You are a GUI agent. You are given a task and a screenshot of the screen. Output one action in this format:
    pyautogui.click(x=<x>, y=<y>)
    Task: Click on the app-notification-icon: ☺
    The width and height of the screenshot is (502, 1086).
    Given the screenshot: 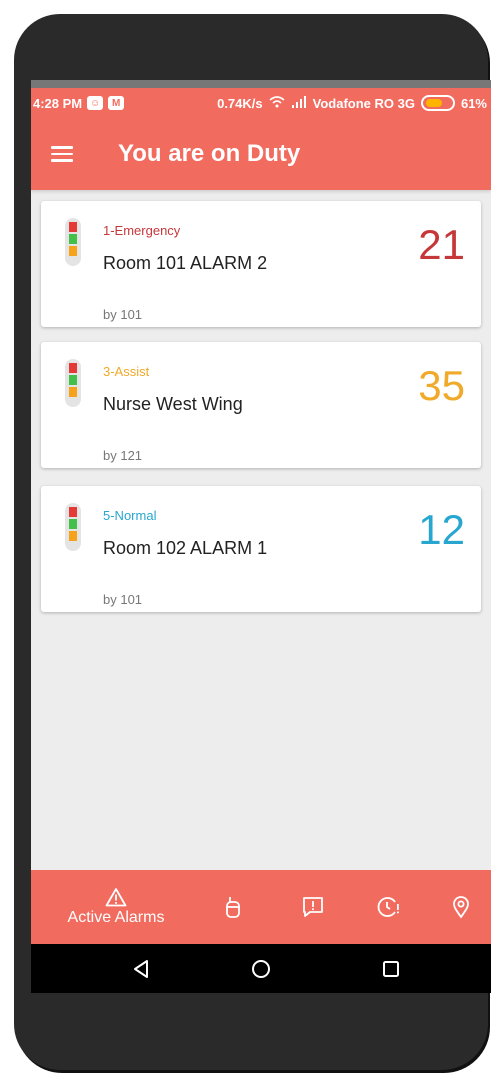 What is the action you would take?
    pyautogui.click(x=95, y=103)
    